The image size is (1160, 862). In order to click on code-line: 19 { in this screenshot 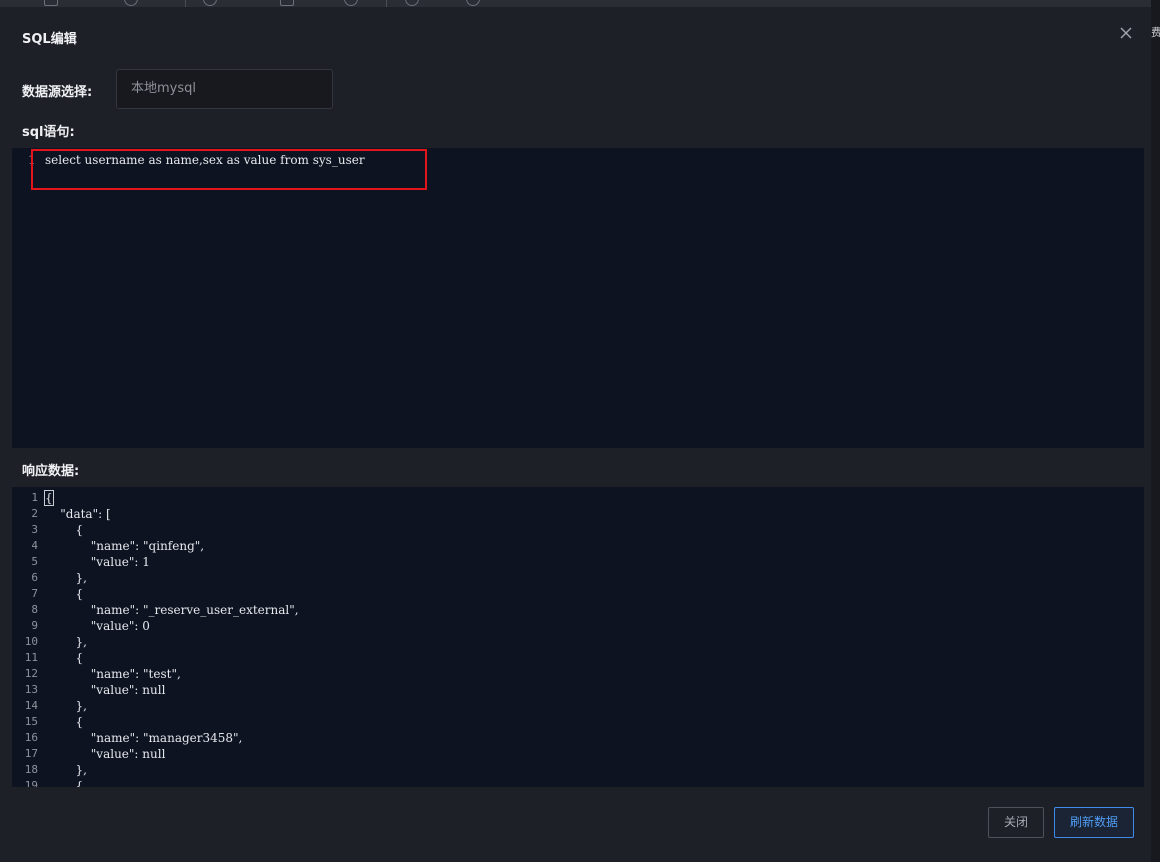, I will do `click(578, 783)`.